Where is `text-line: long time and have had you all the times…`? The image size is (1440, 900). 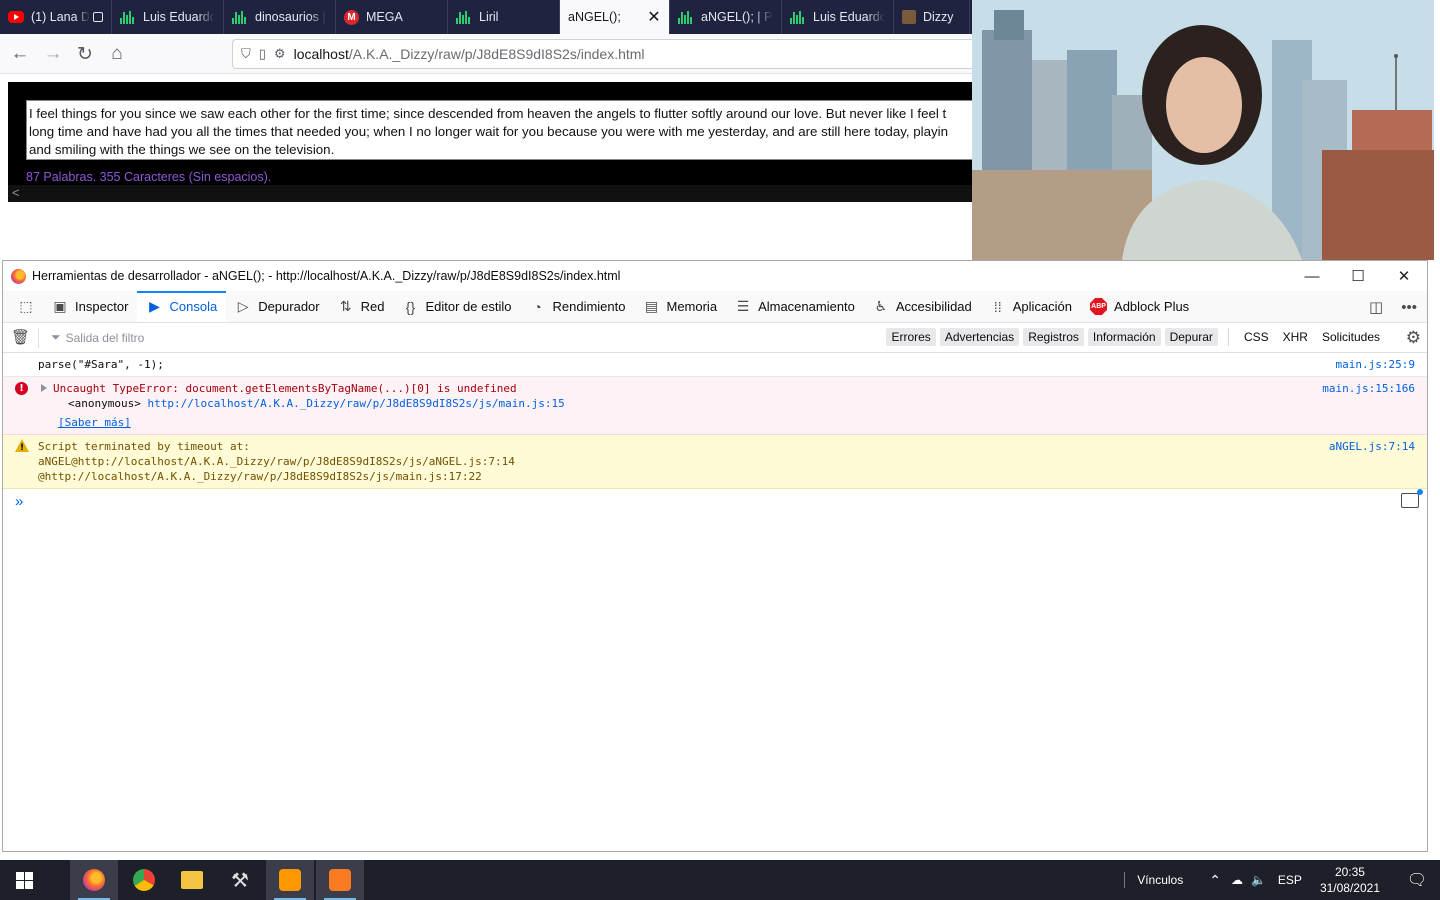
text-line: long time and have had you all the times… is located at coordinates (489, 131).